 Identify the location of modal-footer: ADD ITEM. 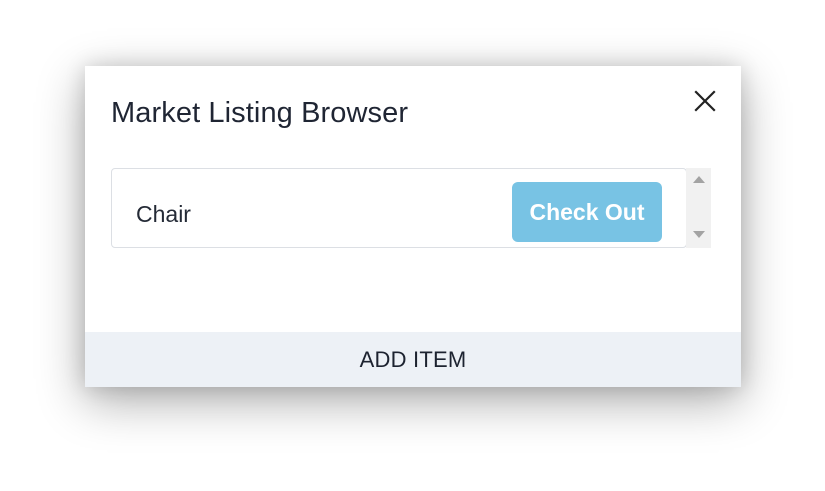
(413, 359).